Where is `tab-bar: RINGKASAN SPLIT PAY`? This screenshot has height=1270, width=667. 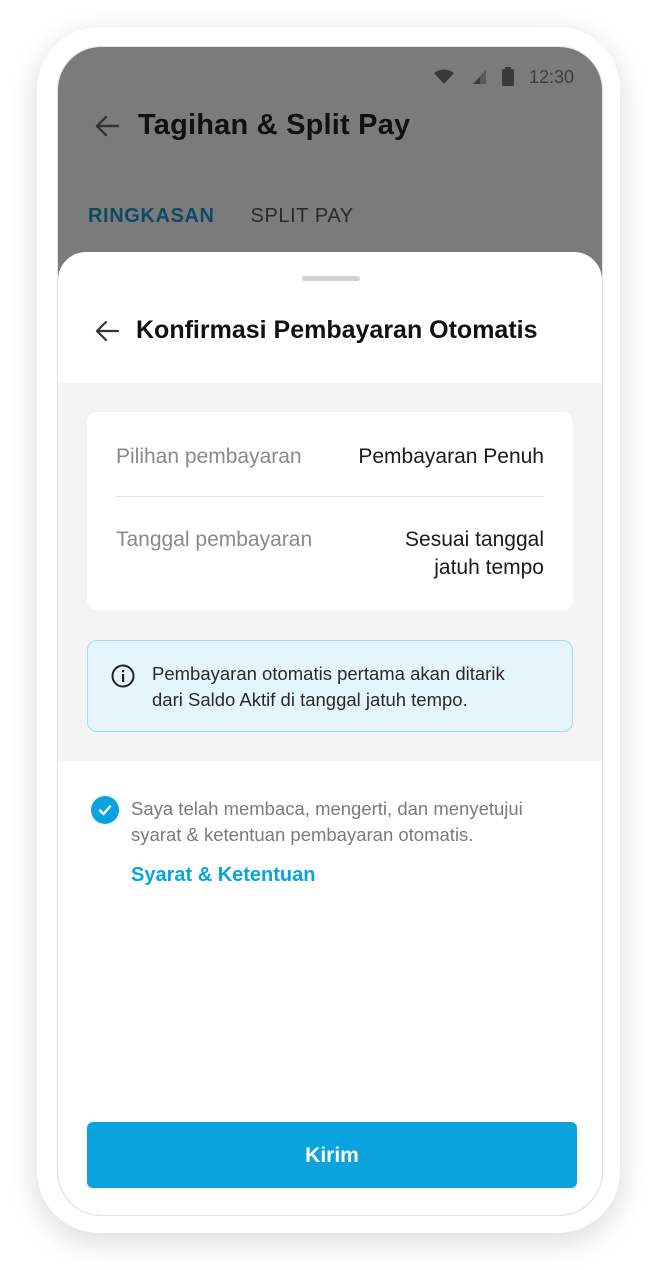
tab-bar: RINGKASAN SPLIT PAY is located at coordinates (221, 216).